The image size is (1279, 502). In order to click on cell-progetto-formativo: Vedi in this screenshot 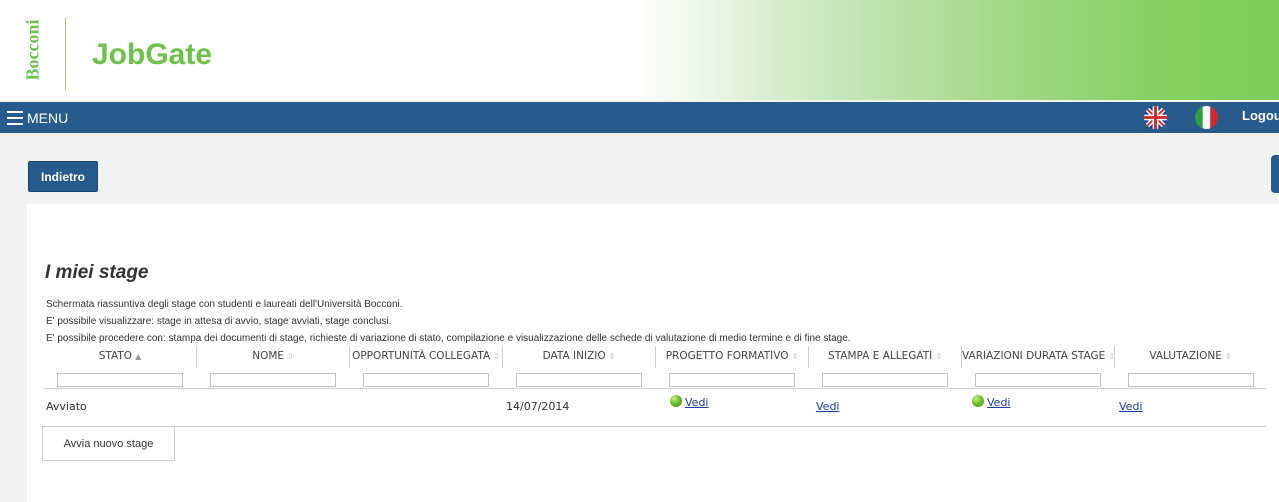, I will do `click(689, 402)`.